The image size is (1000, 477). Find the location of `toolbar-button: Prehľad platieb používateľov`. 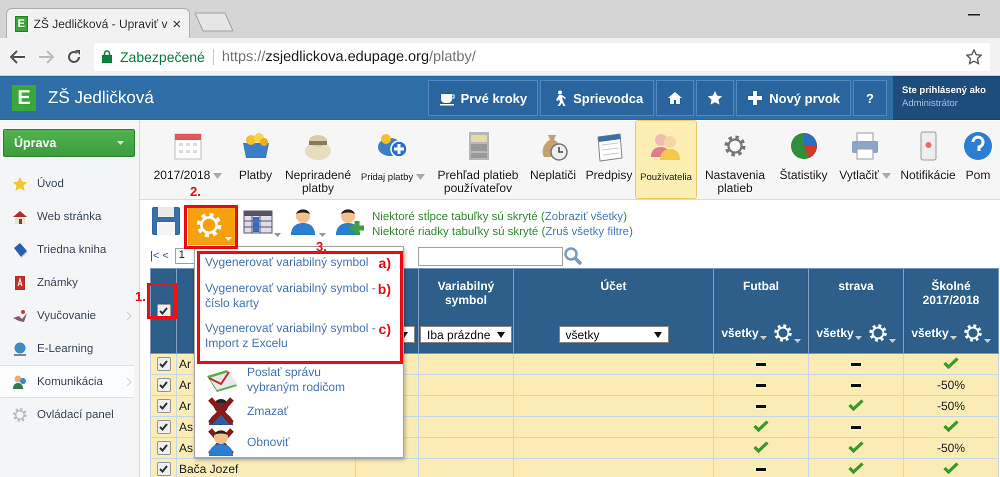

toolbar-button: Prehľad platieb používateľov is located at coordinates (478, 159).